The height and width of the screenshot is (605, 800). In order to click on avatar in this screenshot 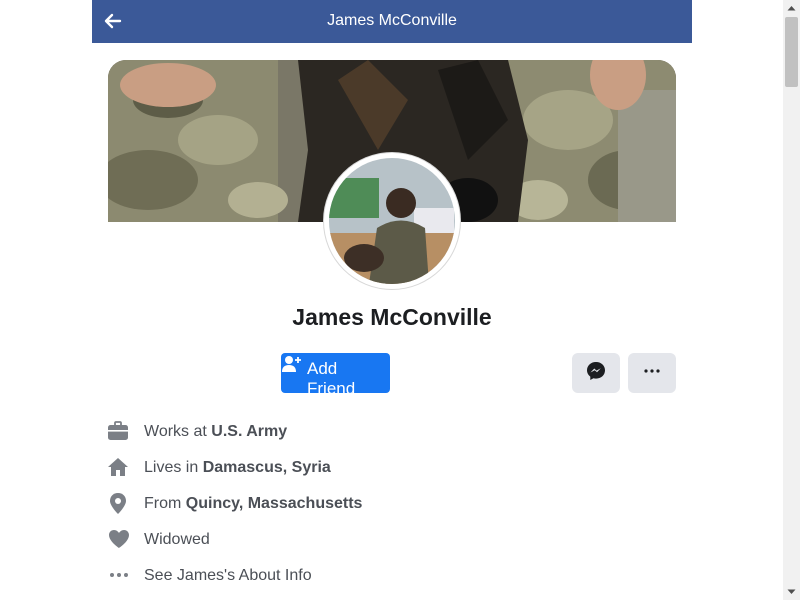, I will do `click(392, 221)`.